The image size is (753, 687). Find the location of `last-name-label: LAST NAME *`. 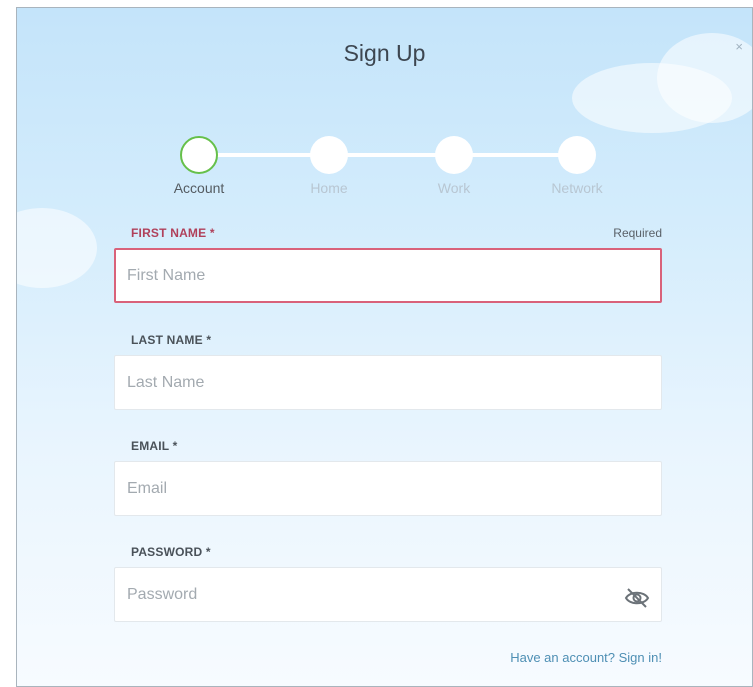

last-name-label: LAST NAME * is located at coordinates (171, 340).